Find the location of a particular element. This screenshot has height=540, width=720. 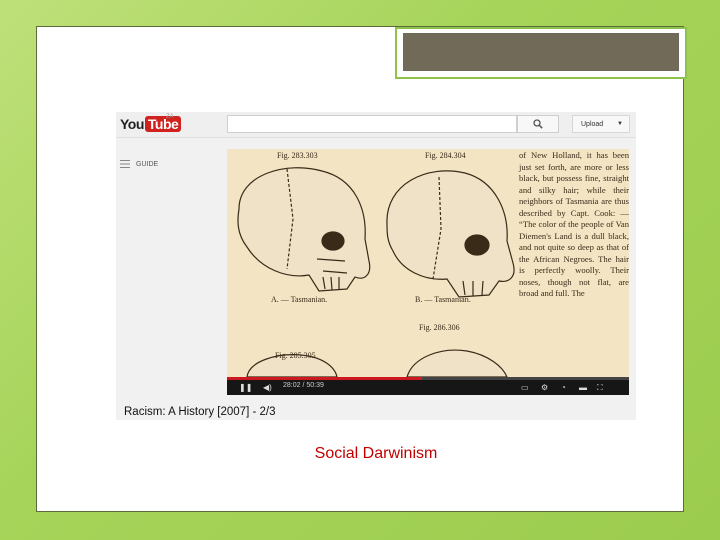

search-icon is located at coordinates (538, 124).